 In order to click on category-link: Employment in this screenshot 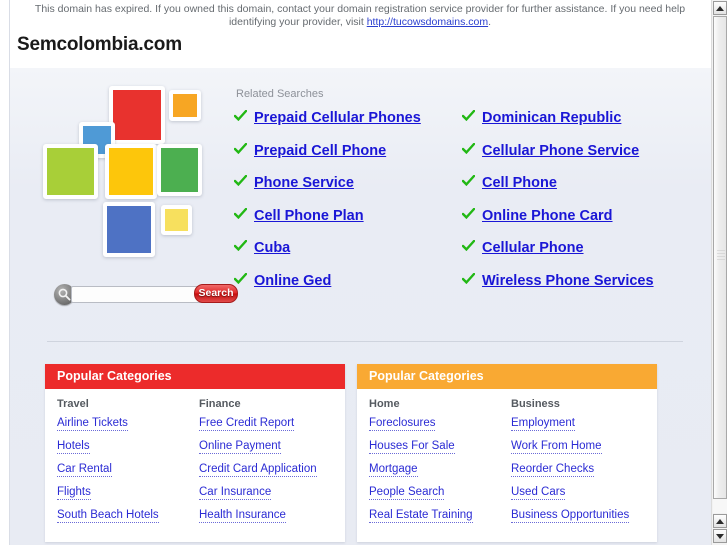, I will do `click(543, 424)`.